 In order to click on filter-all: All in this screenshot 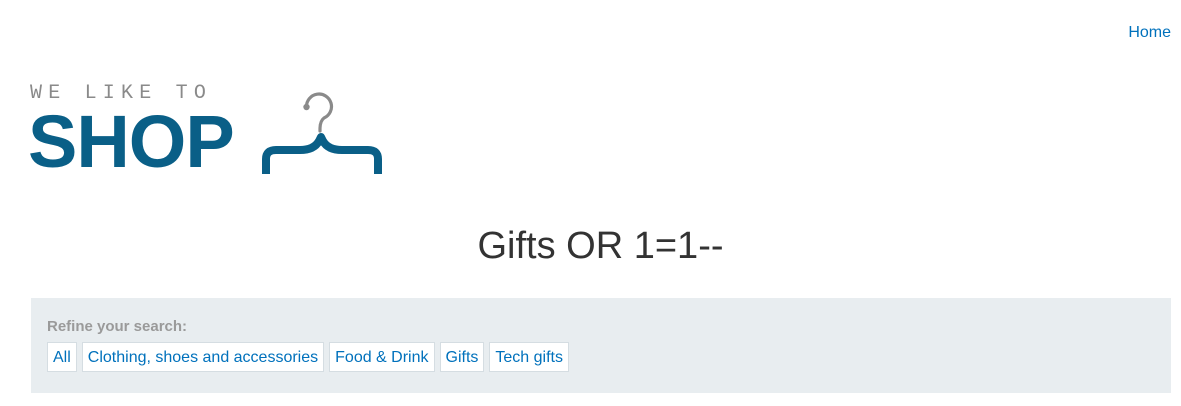, I will do `click(62, 357)`.